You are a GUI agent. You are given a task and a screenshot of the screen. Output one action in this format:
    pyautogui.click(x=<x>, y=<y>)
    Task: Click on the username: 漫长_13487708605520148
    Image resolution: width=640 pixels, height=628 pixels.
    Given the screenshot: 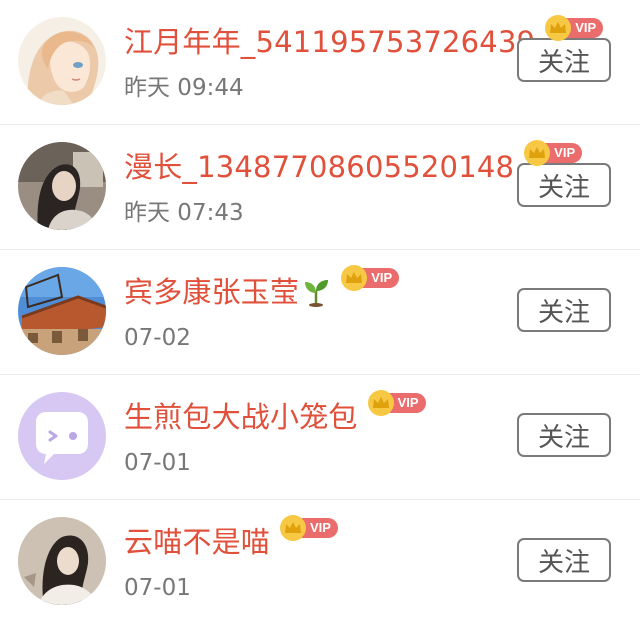 What is the action you would take?
    pyautogui.click(x=319, y=167)
    